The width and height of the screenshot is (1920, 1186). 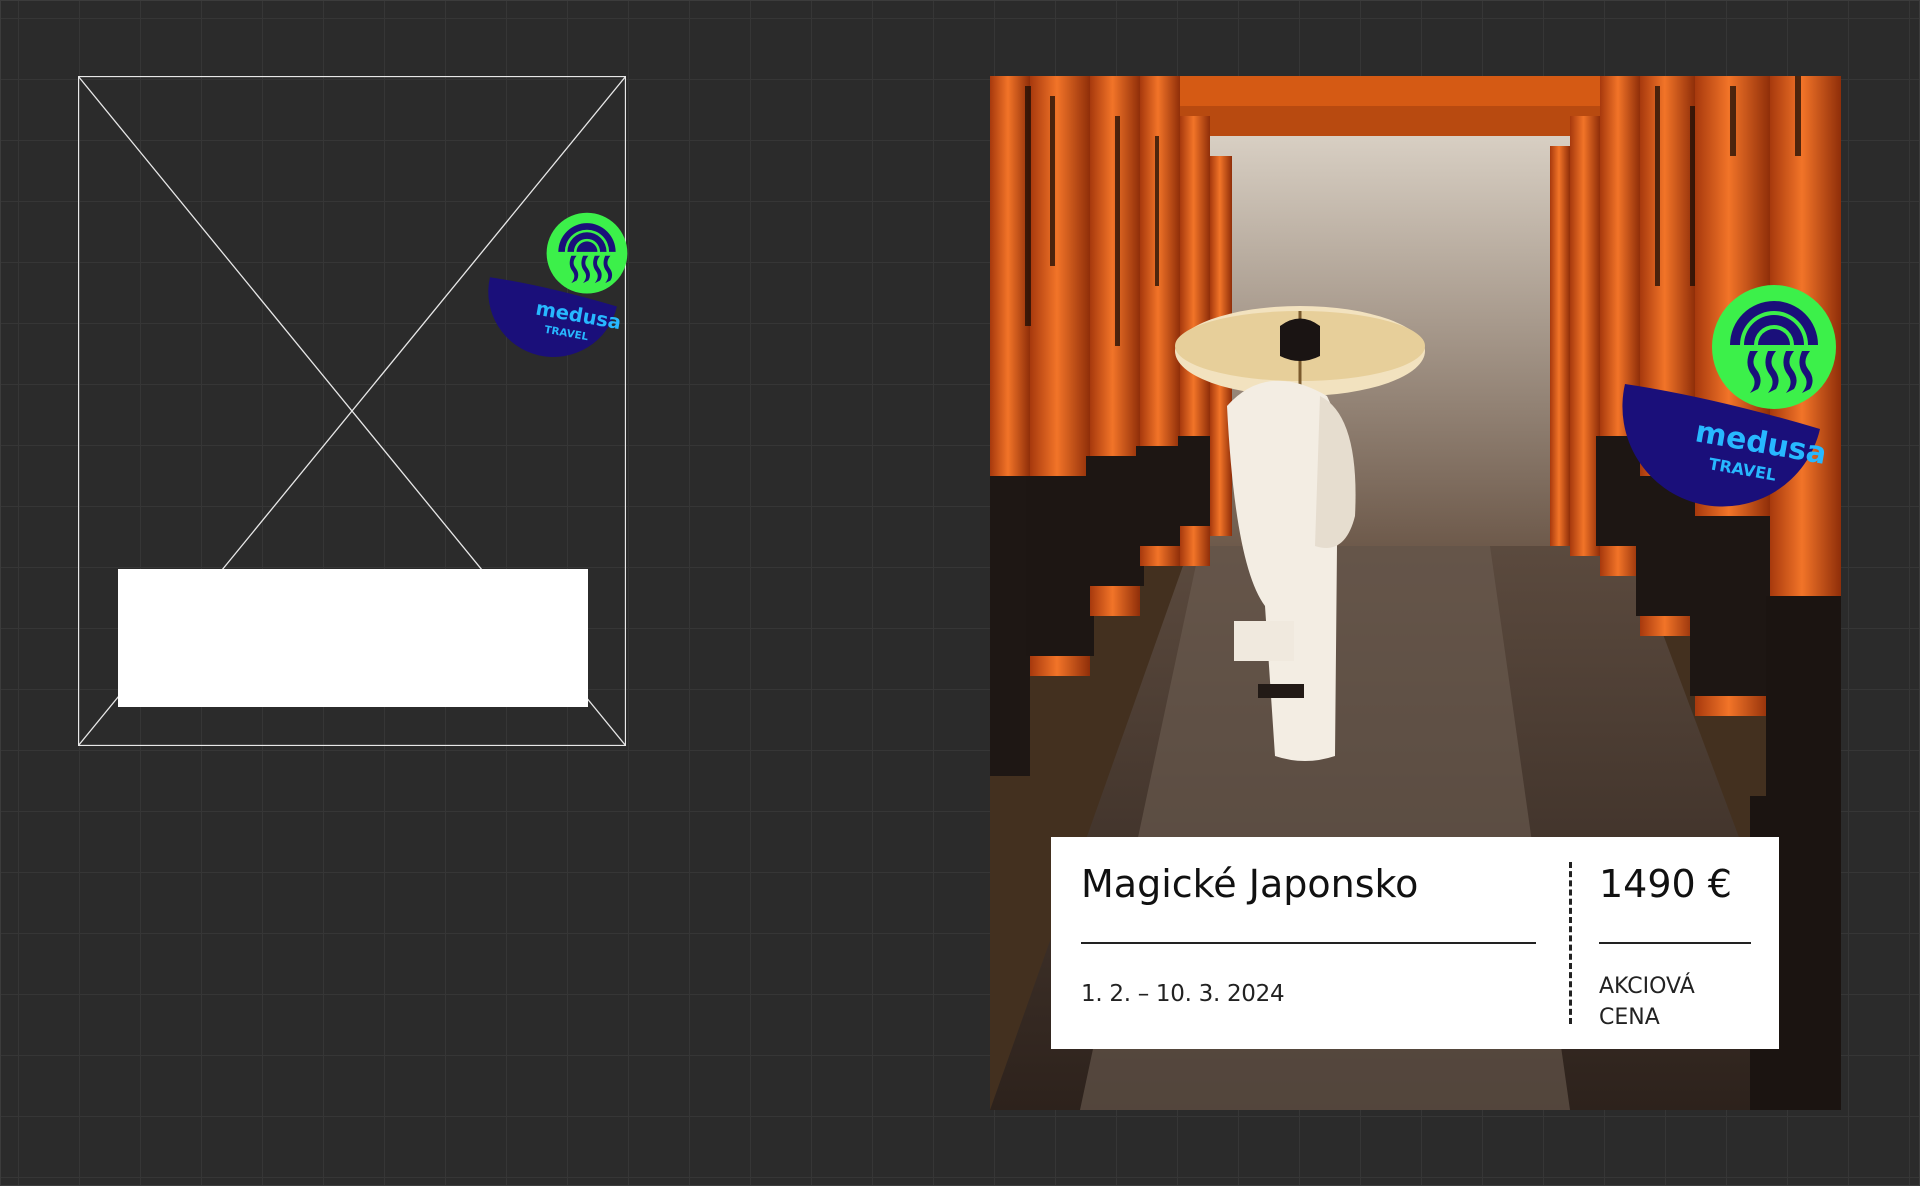 What do you see at coordinates (1308, 943) in the screenshot?
I see `title-divider` at bounding box center [1308, 943].